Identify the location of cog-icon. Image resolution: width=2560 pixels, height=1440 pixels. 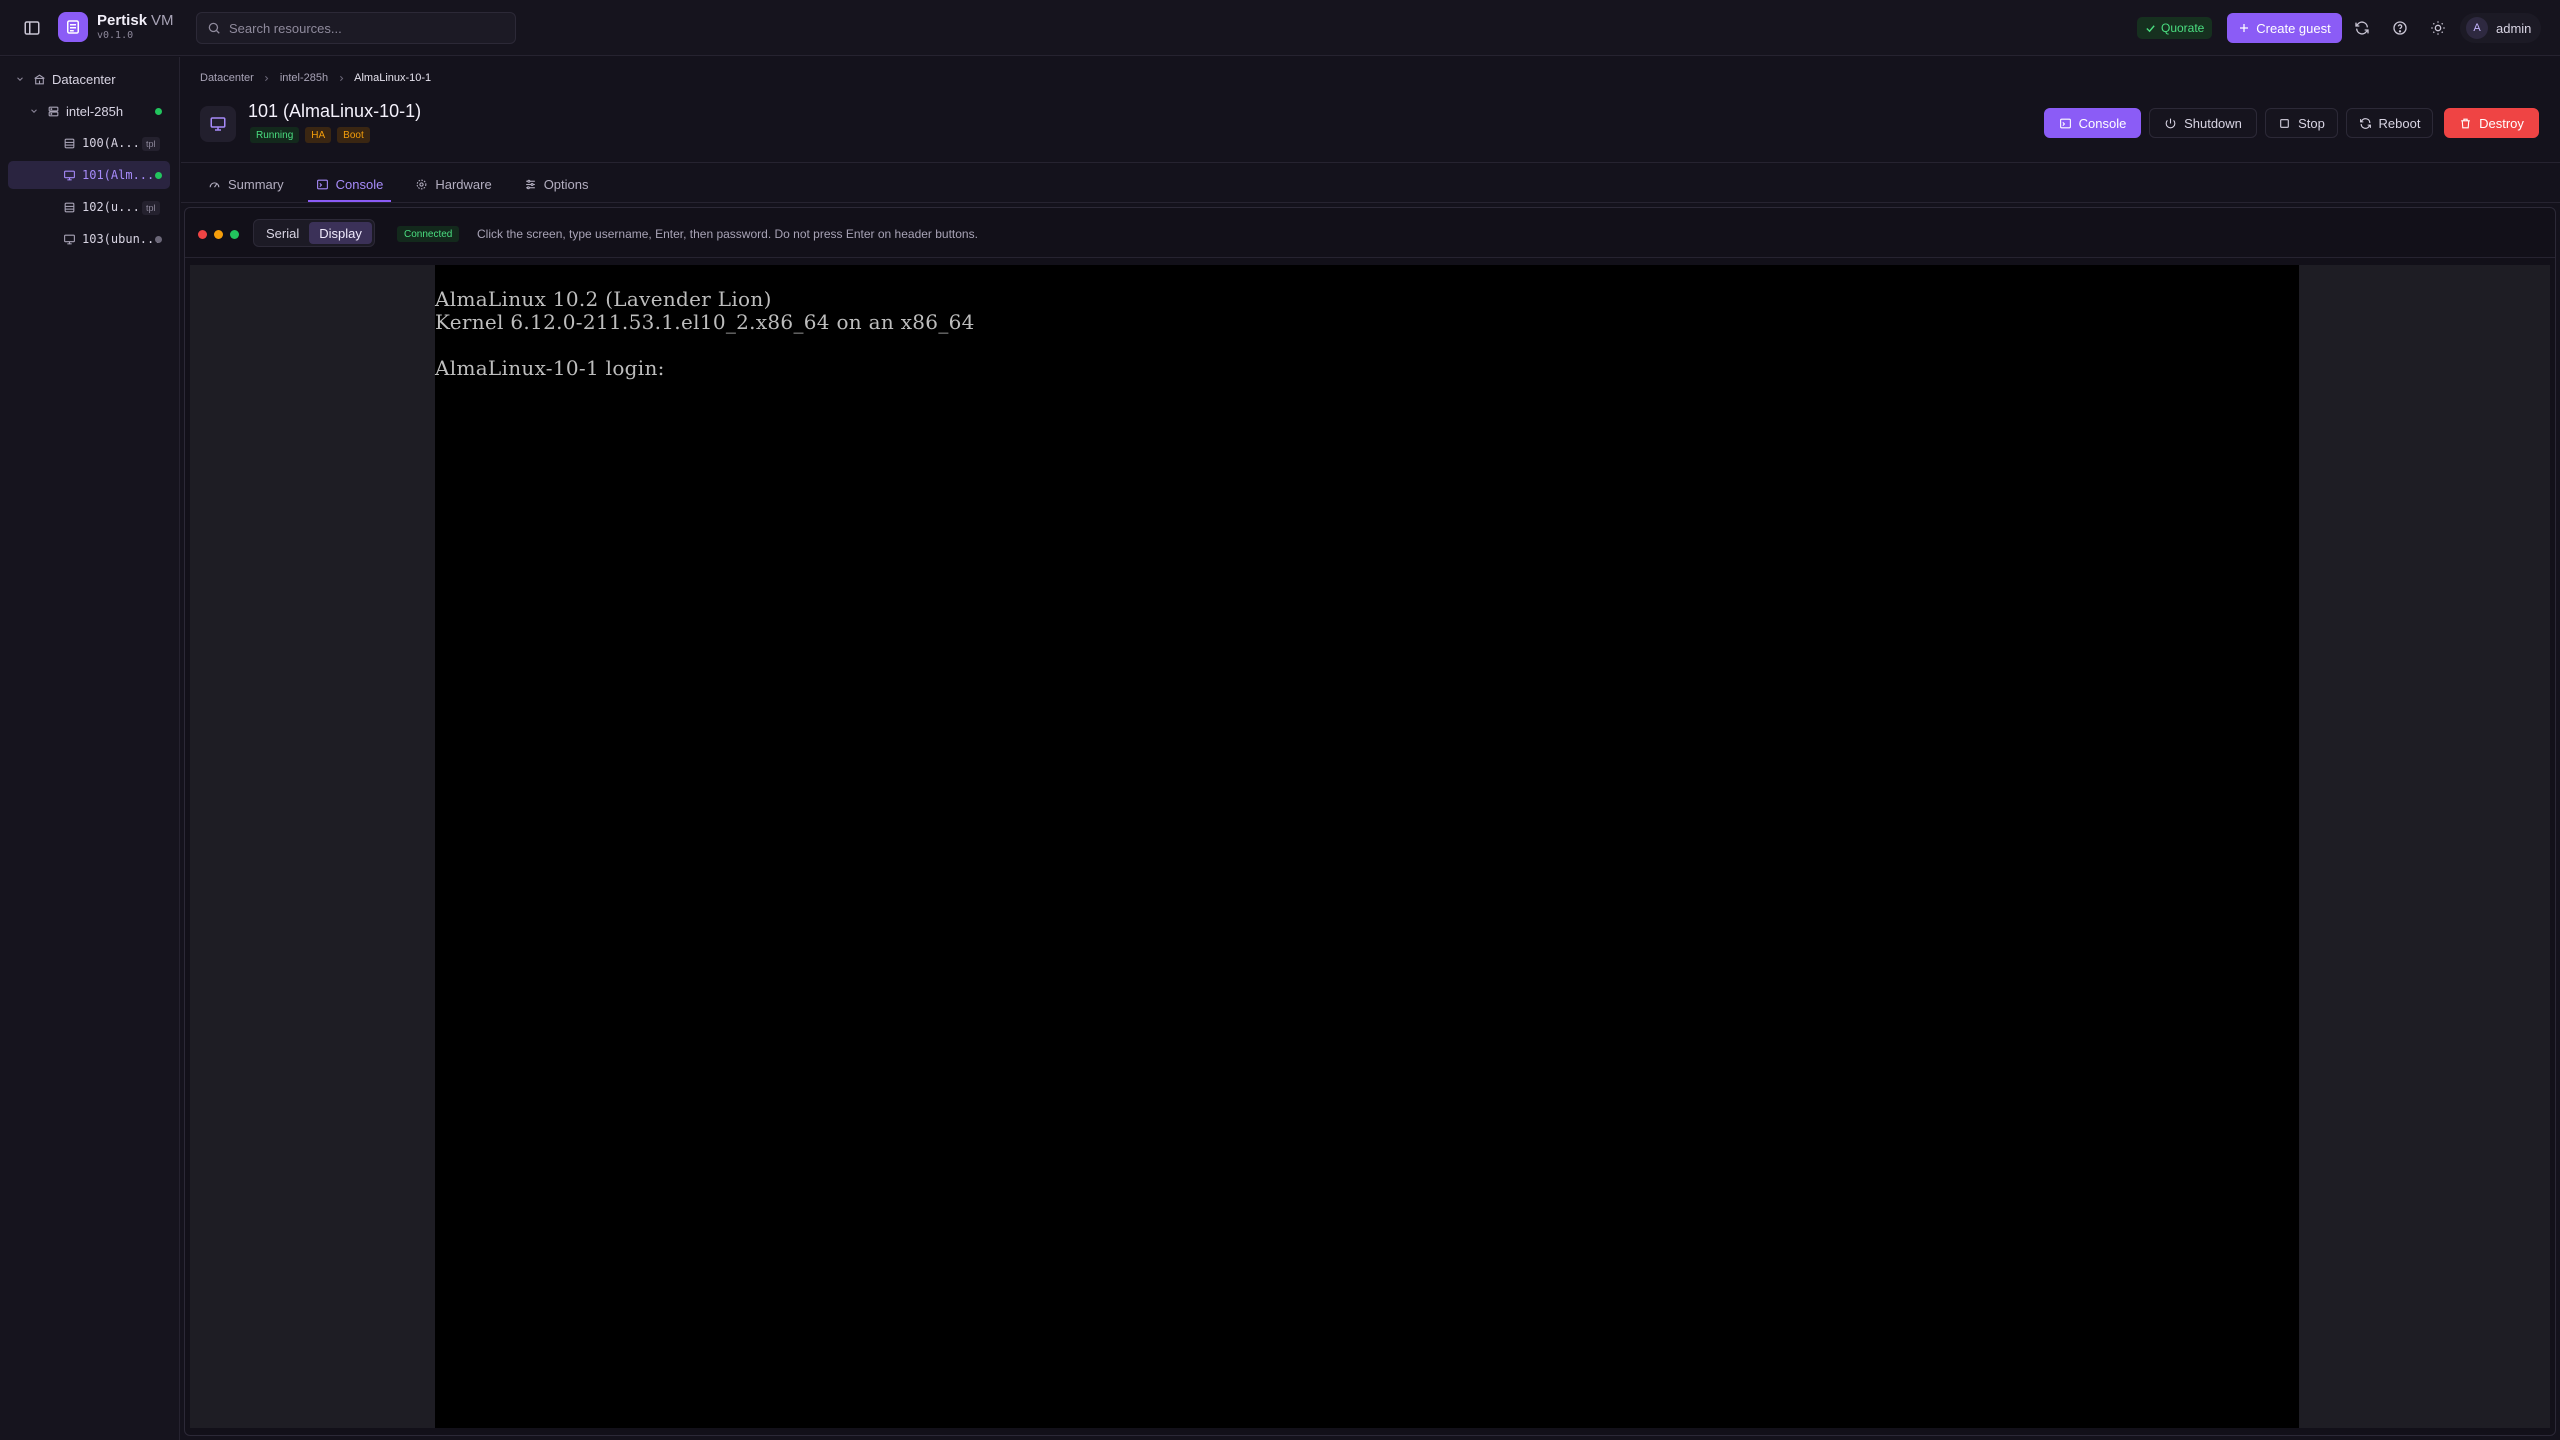
(421, 184).